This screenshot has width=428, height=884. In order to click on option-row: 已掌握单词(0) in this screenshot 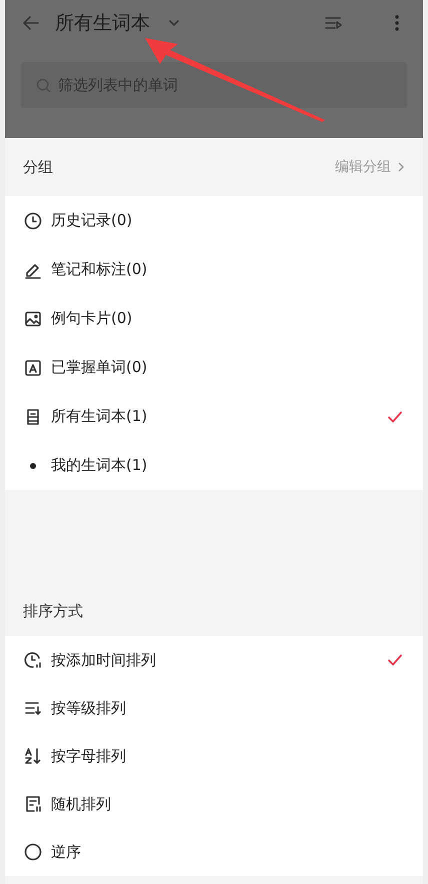, I will do `click(214, 367)`.